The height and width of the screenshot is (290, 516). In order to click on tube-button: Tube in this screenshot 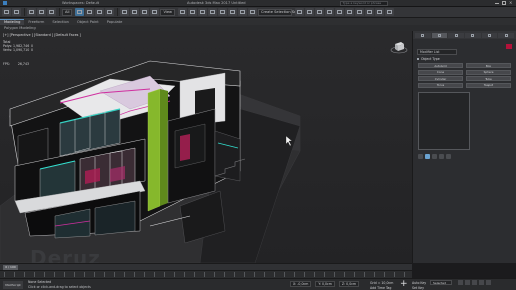, I will do `click(488, 78)`.